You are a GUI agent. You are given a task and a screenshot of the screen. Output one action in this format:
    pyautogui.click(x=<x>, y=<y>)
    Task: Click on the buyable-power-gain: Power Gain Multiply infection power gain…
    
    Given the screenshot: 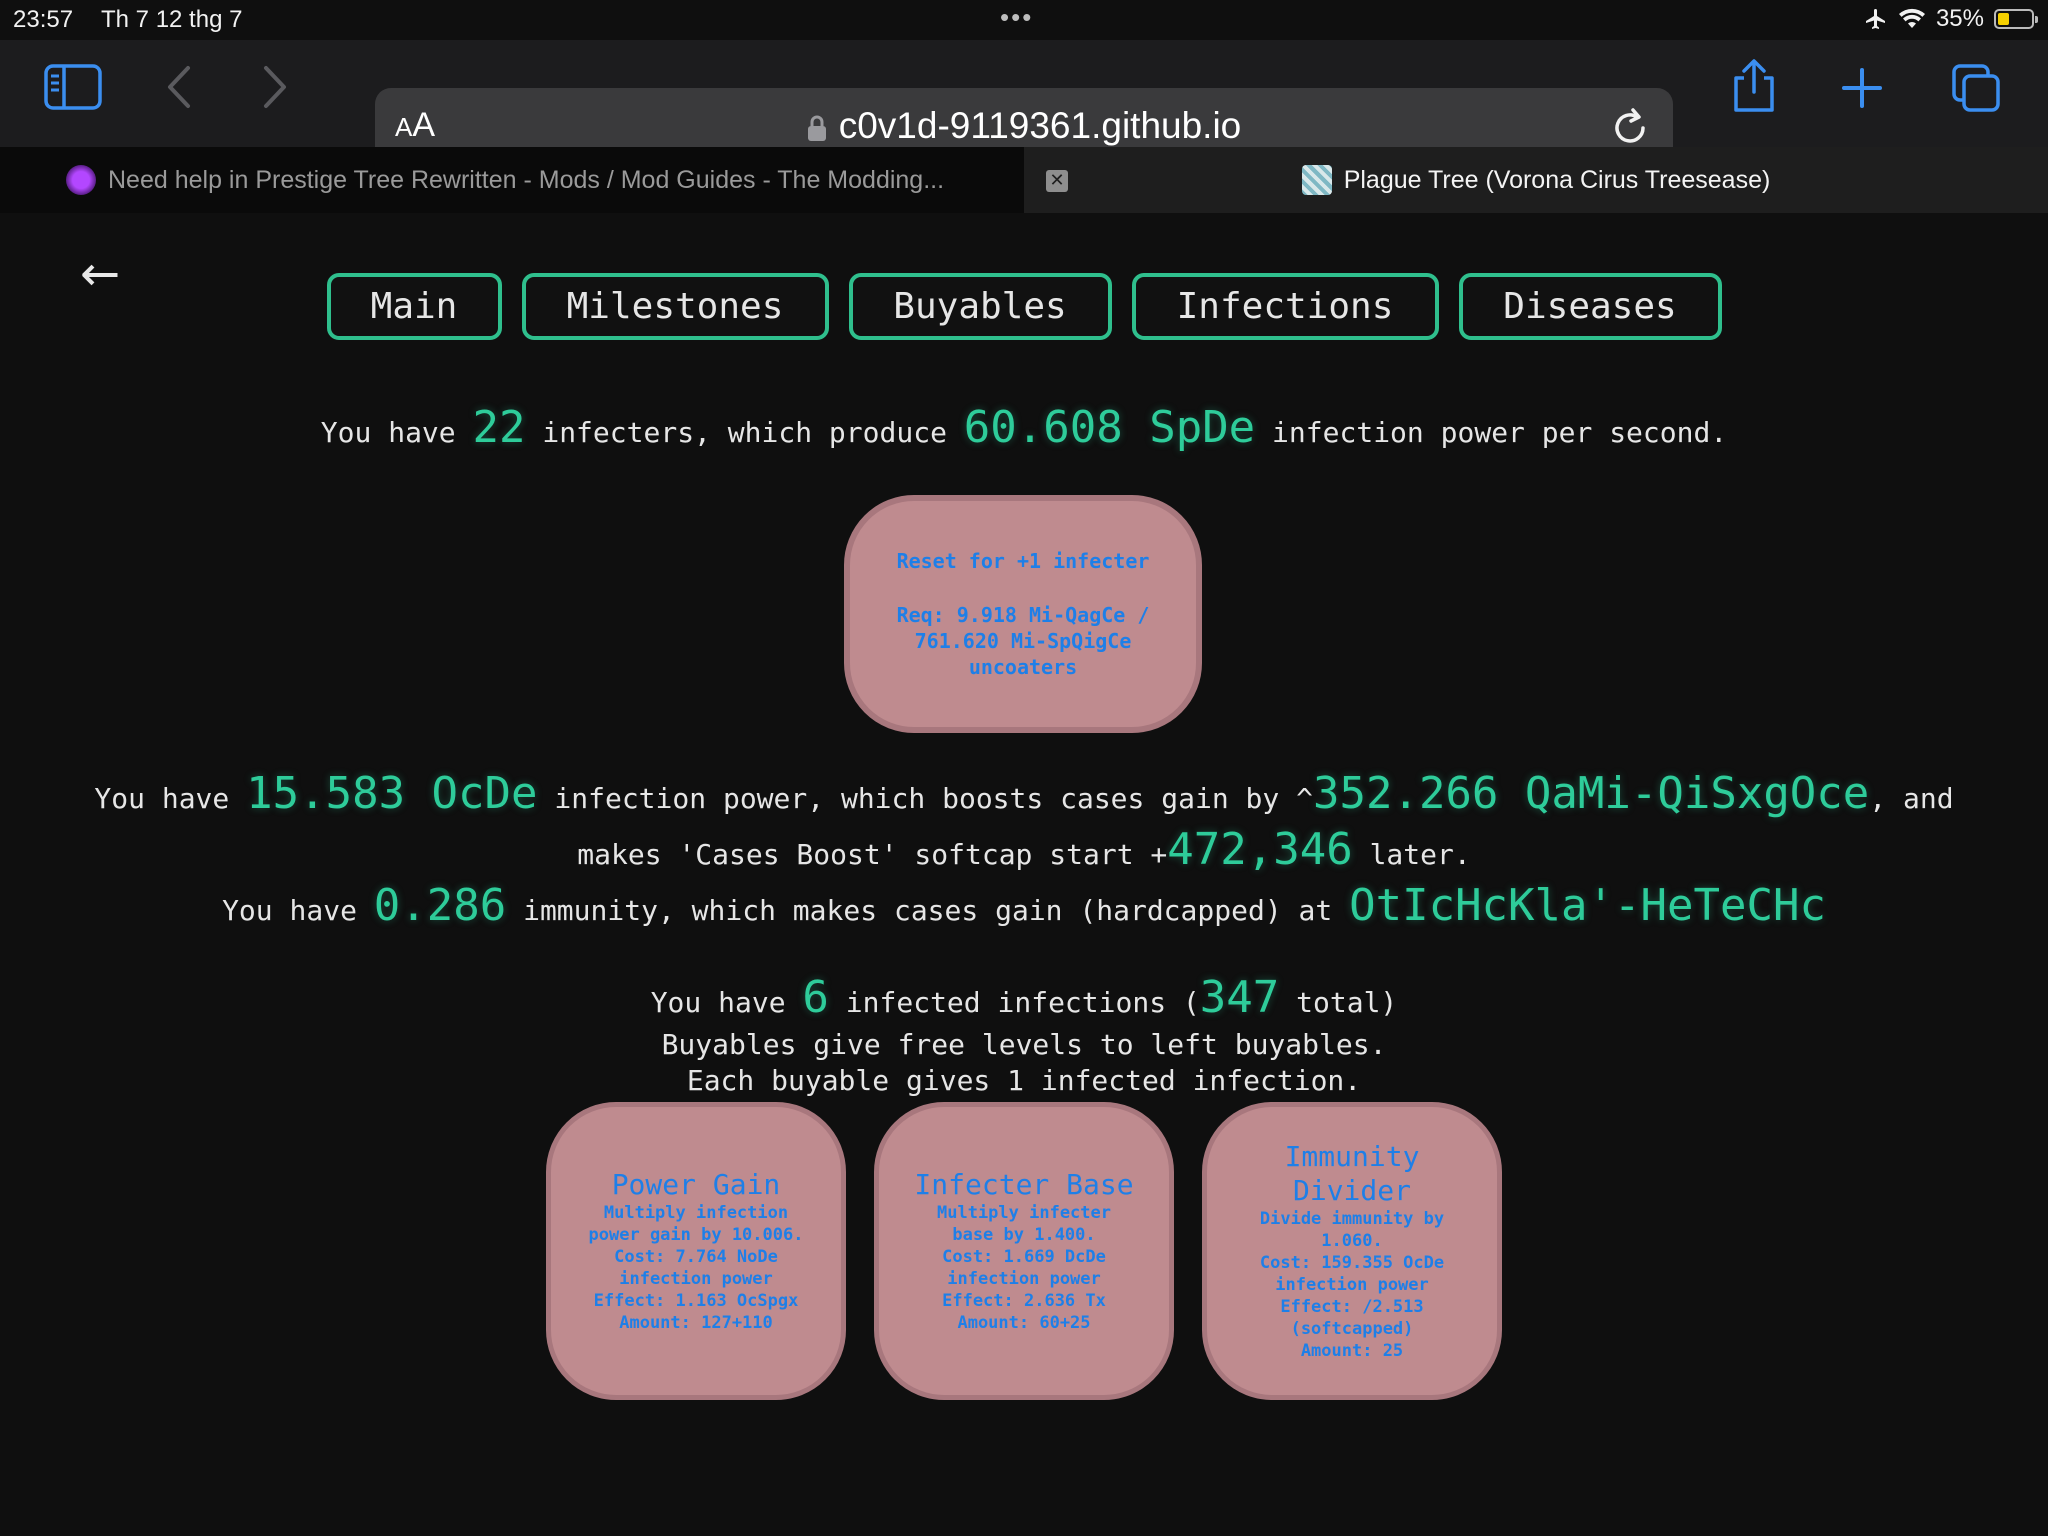 What is the action you would take?
    pyautogui.click(x=696, y=1251)
    